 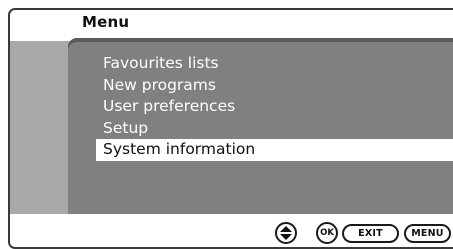 I want to click on exit-button: EXIT, so click(x=370, y=233).